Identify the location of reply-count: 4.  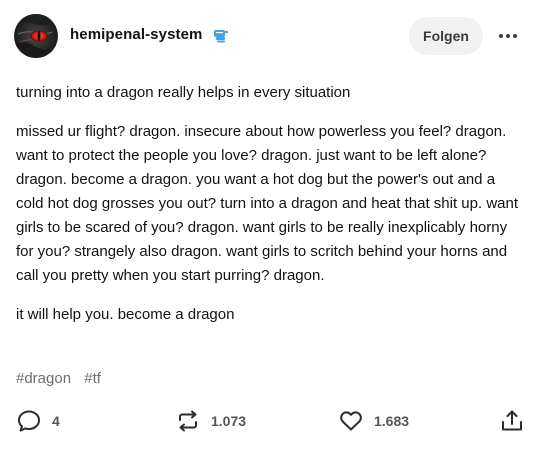
(56, 421).